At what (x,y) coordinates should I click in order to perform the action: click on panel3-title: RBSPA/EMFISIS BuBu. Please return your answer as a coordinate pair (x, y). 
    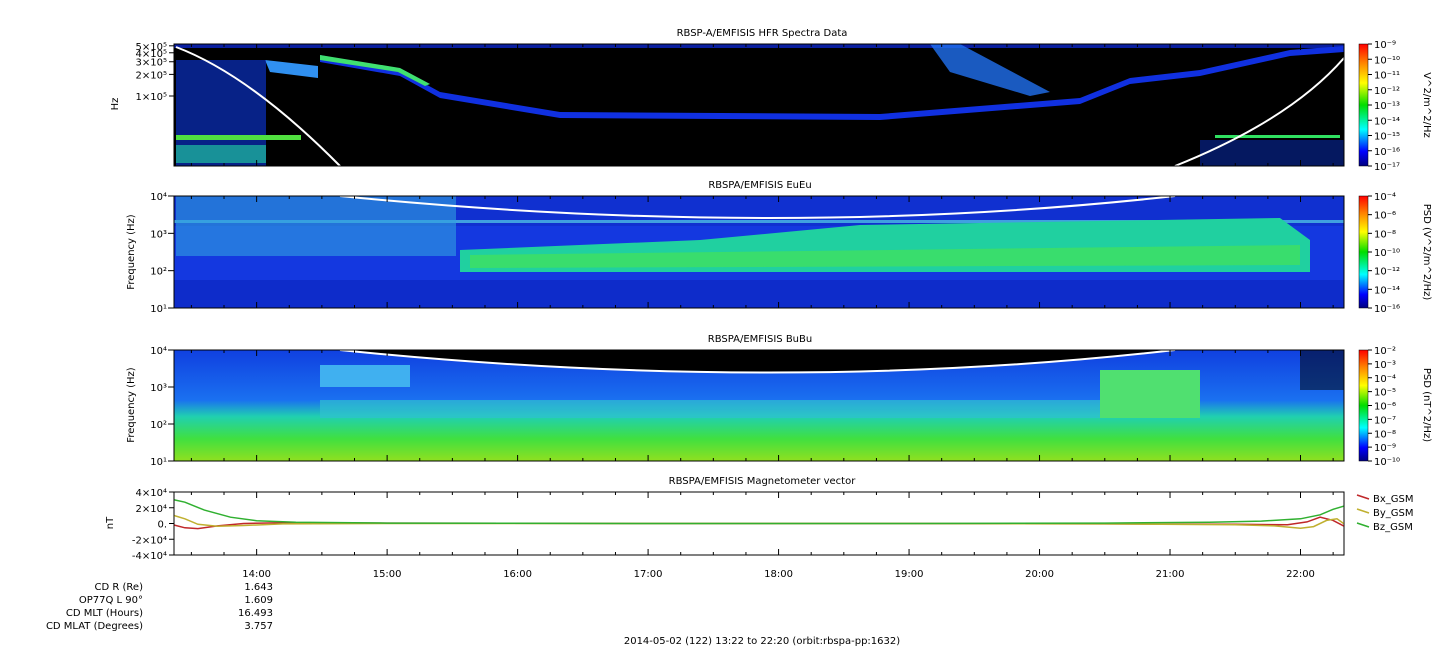
    Looking at the image, I should click on (760, 339).